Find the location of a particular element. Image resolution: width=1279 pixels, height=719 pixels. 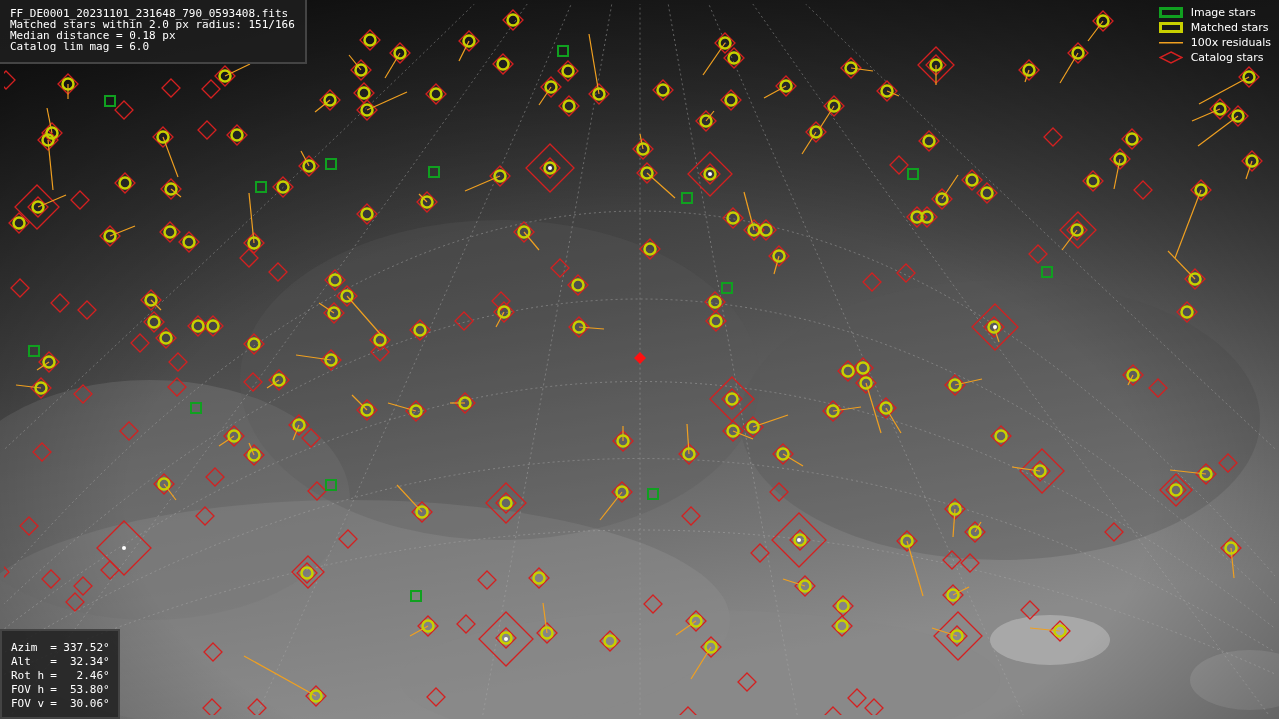

pointing-value: = 53.80° is located at coordinates (80, 690).